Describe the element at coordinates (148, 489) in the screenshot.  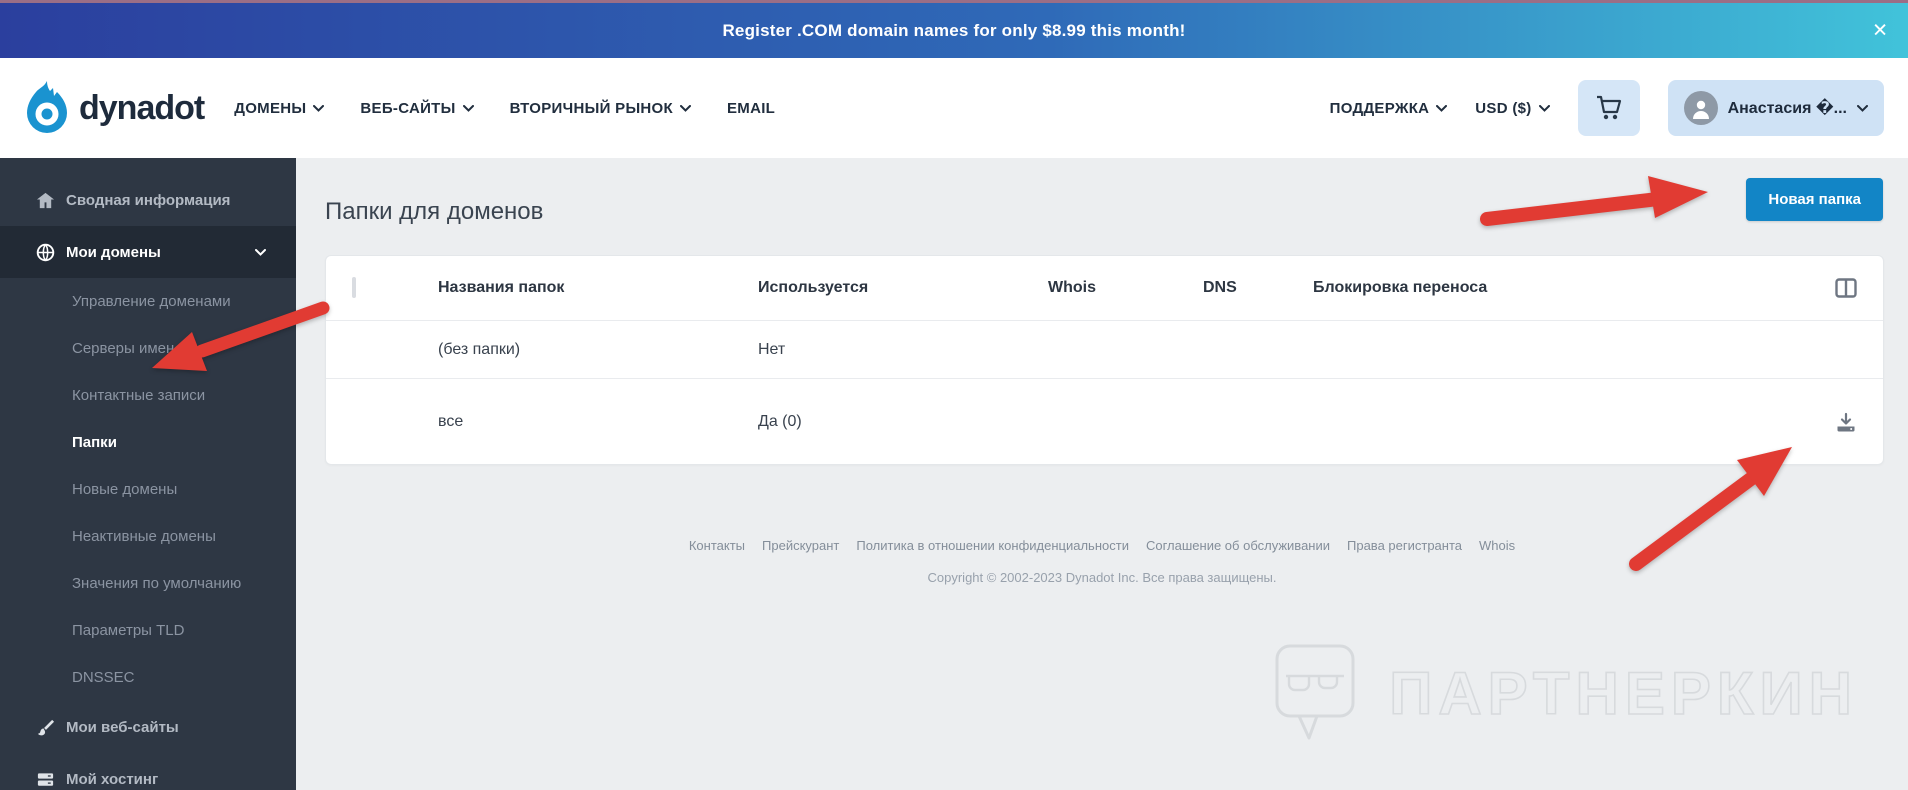
I see `sidebar-item-new-domains: Новые домены` at that location.